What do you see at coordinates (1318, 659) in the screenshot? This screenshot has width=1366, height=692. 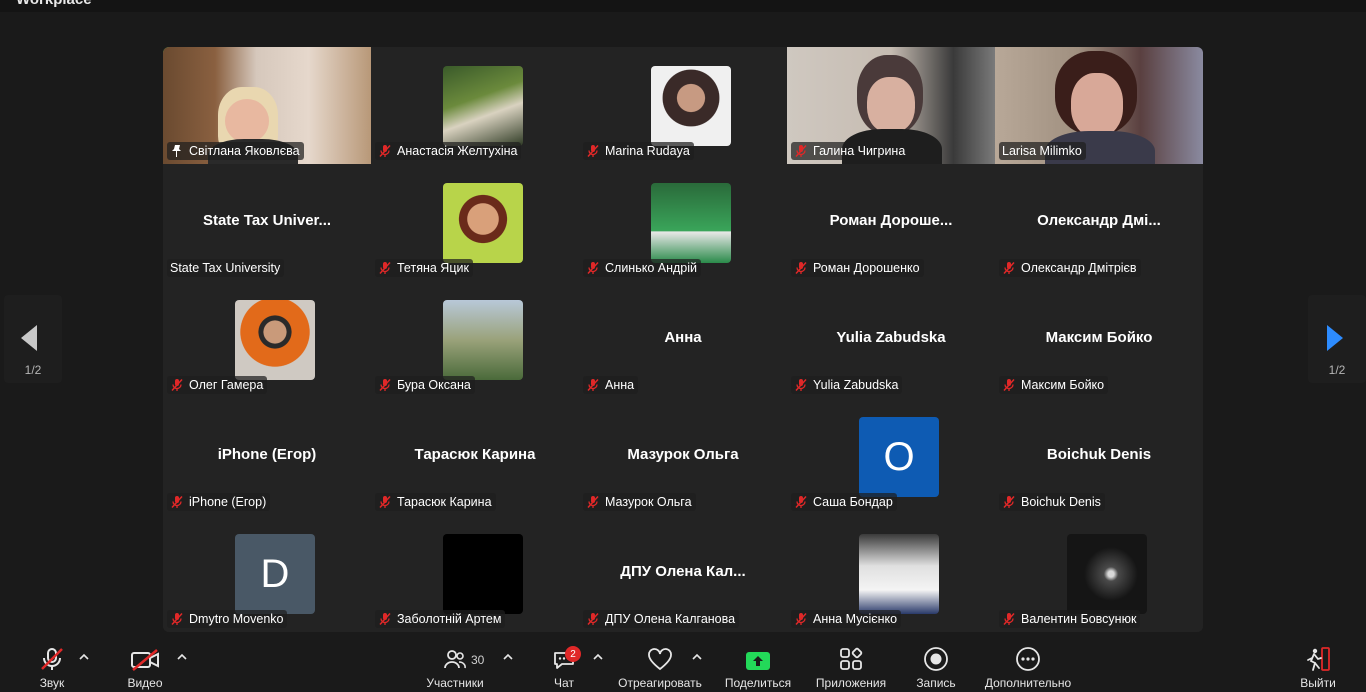 I see `leave-icon` at bounding box center [1318, 659].